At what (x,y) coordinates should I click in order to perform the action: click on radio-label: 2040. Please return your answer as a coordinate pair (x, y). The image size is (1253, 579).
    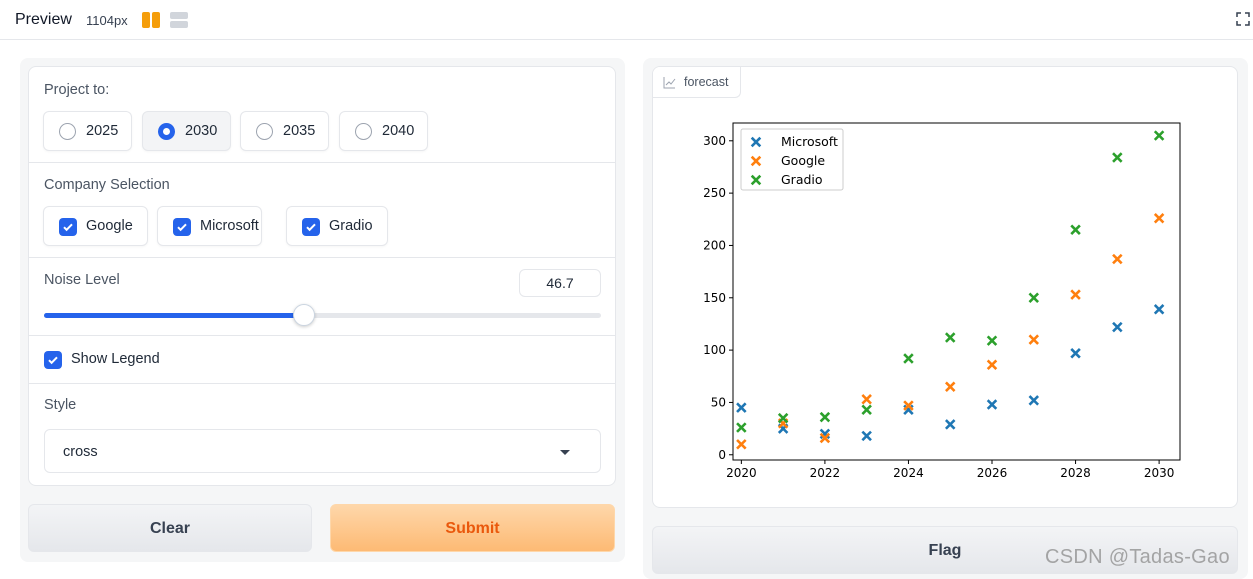
    Looking at the image, I should click on (398, 131).